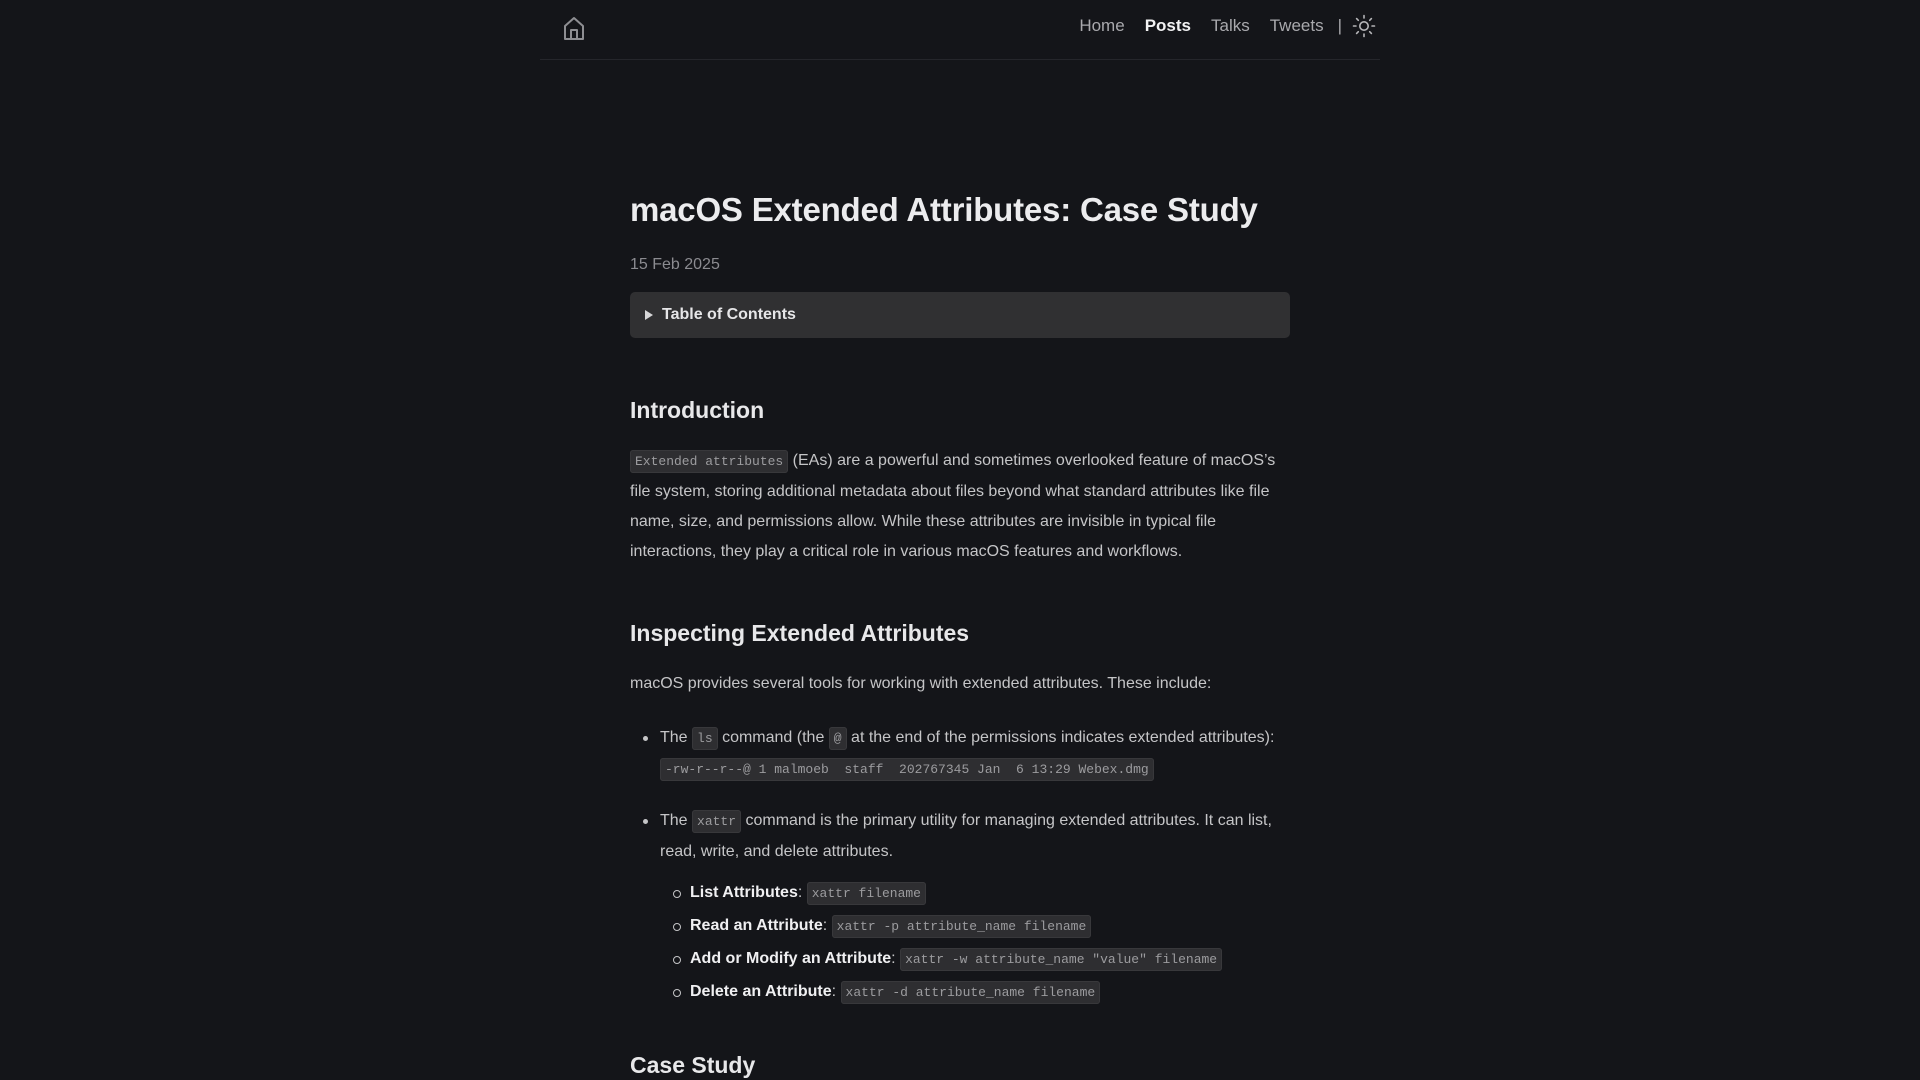  Describe the element at coordinates (773, 737) in the screenshot. I see `text: command (the` at that location.